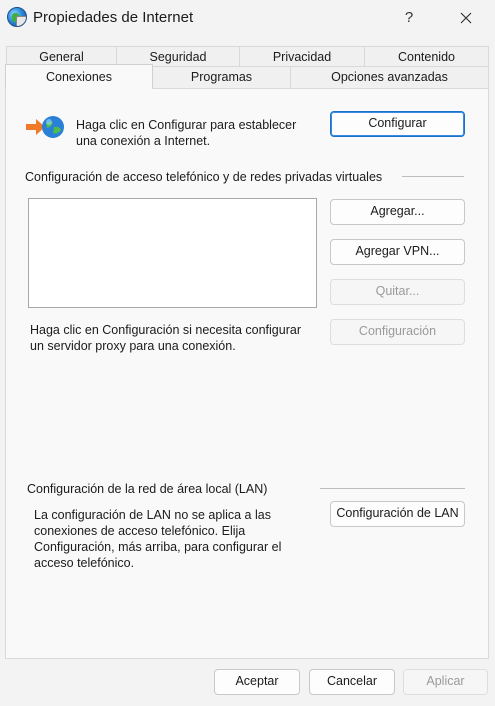  I want to click on tab-conexiones: Conexiones, so click(79, 76).